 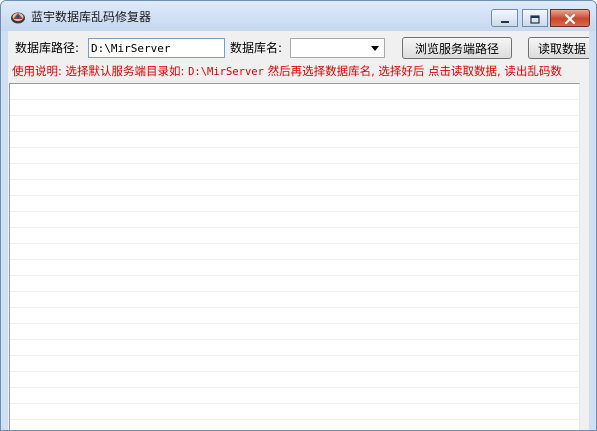 I want to click on dbname-label: 数据库名:, so click(x=256, y=48).